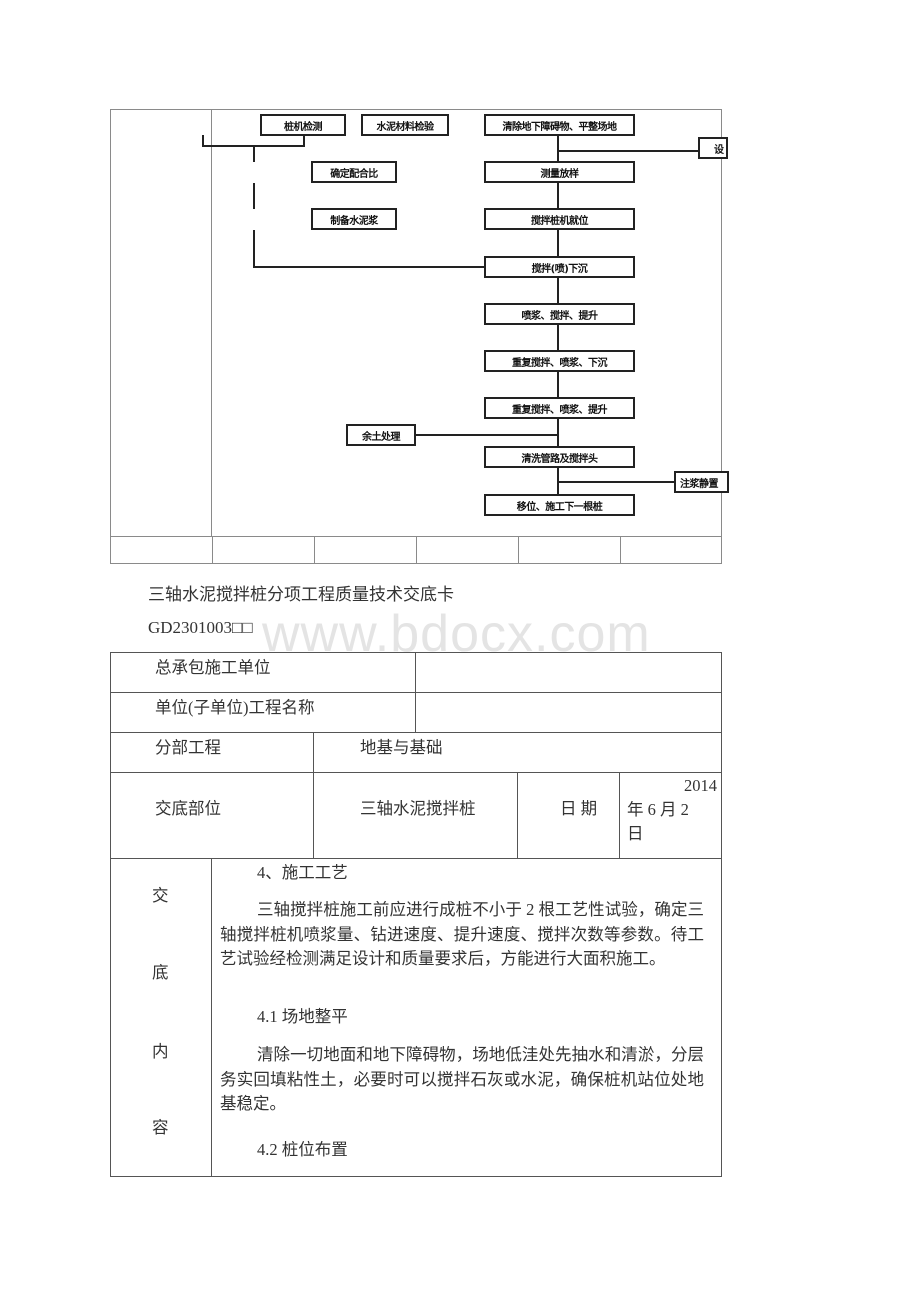 The height and width of the screenshot is (1302, 920). I want to click on sub-project-label: 分部工程, so click(188, 747).